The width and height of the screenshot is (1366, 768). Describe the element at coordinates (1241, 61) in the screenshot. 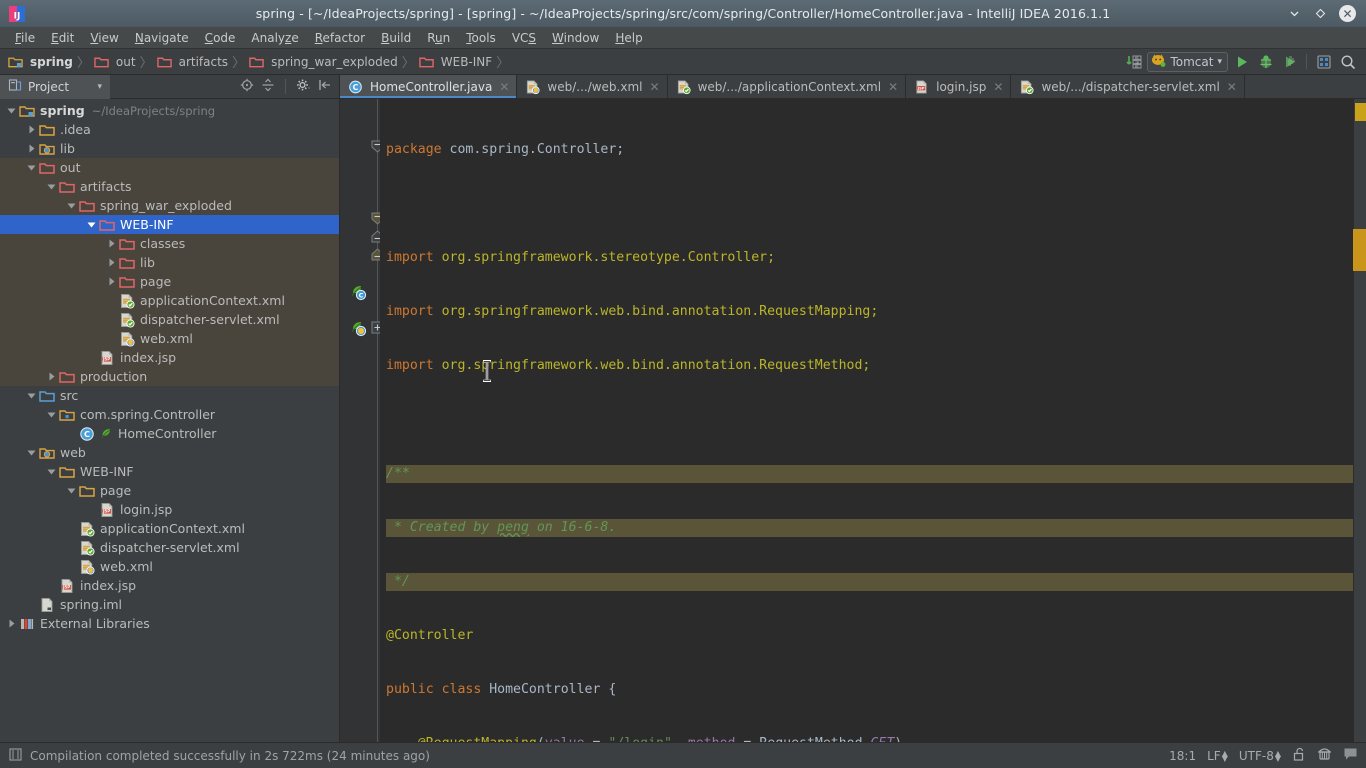

I see `run-icon` at that location.